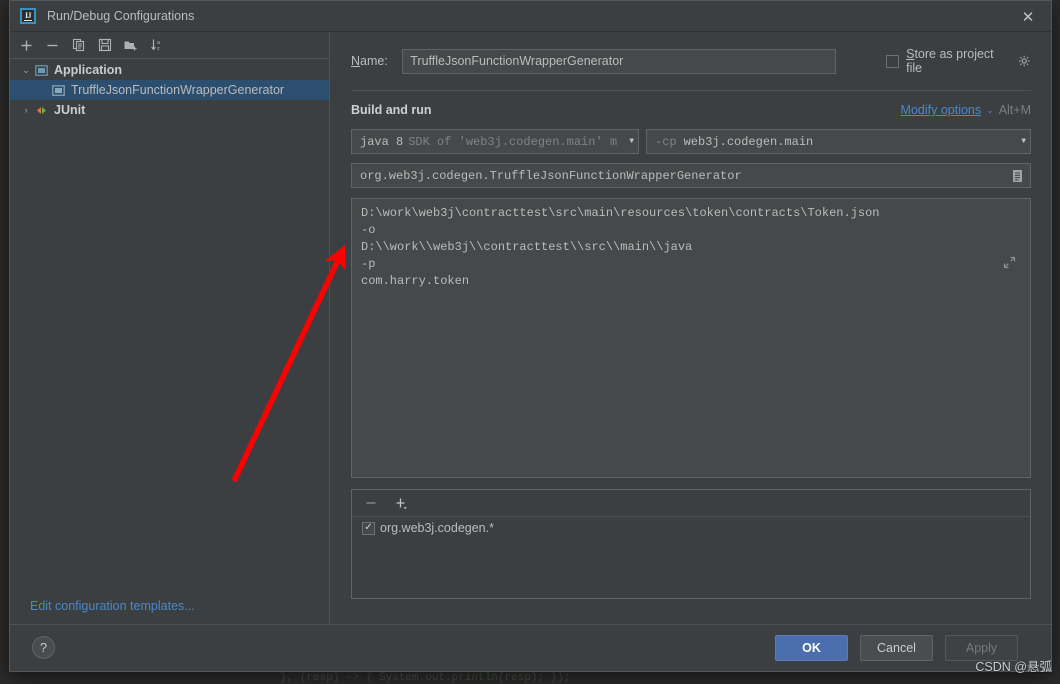 This screenshot has height=684, width=1060. I want to click on browse-class-icon, so click(1017, 175).